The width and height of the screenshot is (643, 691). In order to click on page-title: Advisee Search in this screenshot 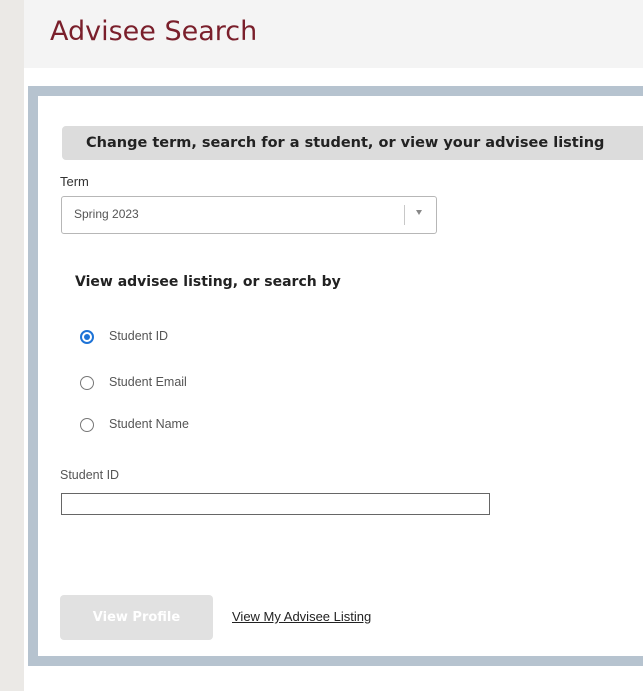, I will do `click(154, 31)`.